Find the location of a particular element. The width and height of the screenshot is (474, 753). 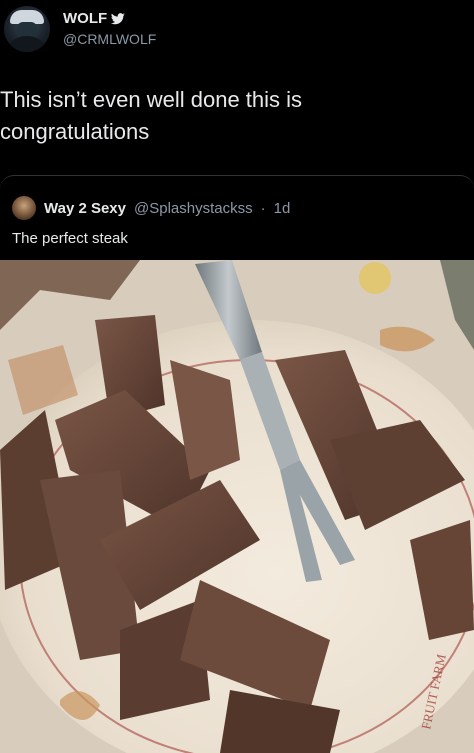

author-name: WOLF is located at coordinates (94, 18).